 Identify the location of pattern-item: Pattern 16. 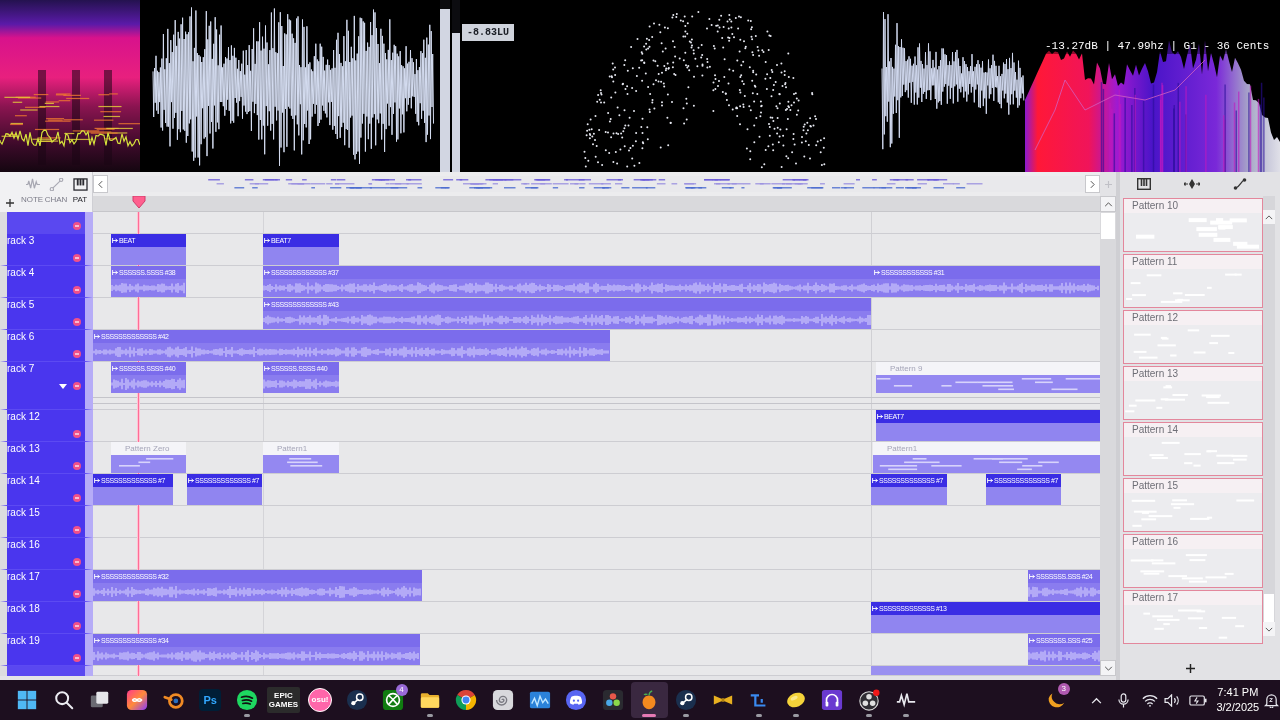
(1193, 561).